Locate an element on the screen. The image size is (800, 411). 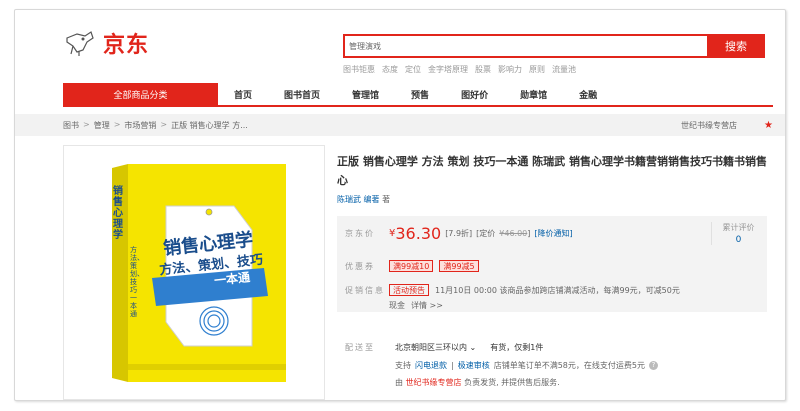
spine-subtitle: 方法、策划、技巧一本通 is located at coordinates (137, 282).